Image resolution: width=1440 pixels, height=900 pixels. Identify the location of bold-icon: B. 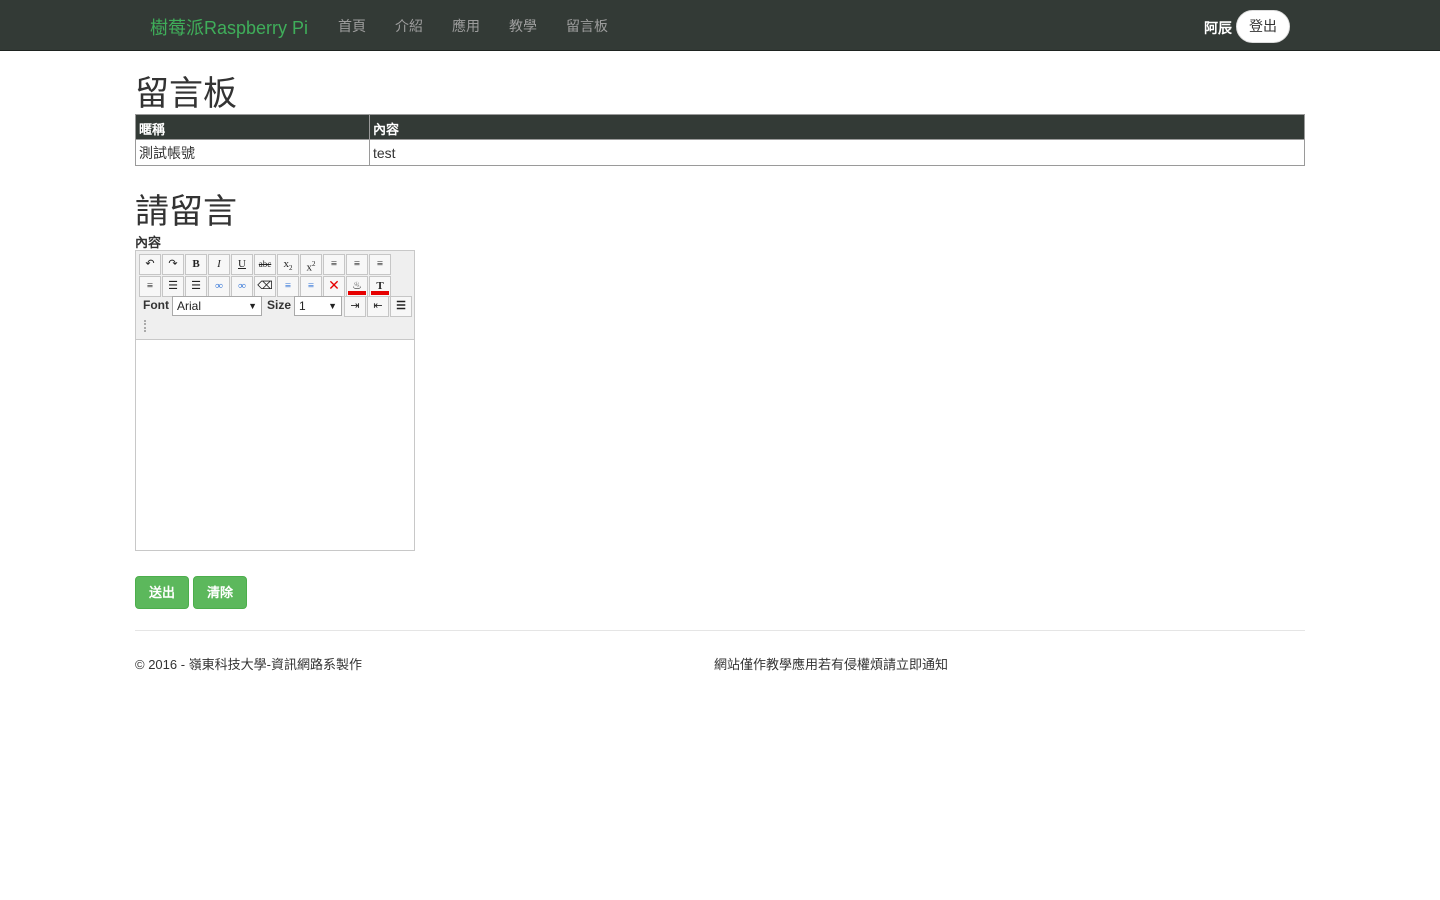
(196, 264).